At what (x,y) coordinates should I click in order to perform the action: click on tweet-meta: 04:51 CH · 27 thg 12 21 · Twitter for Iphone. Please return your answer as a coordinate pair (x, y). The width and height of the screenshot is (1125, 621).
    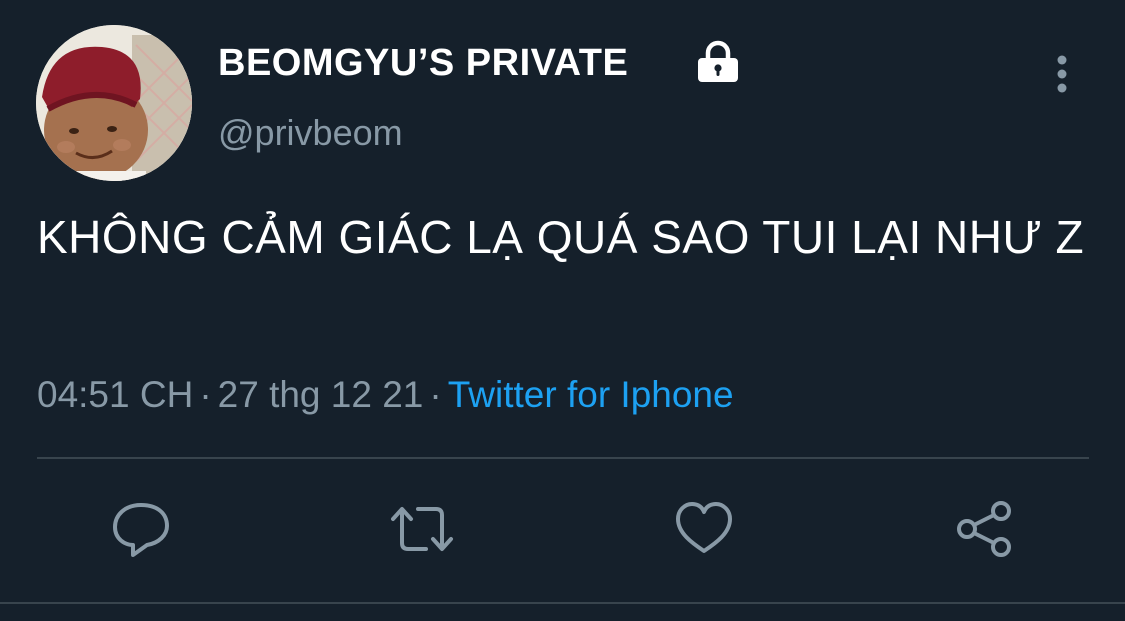
    Looking at the image, I should click on (385, 395).